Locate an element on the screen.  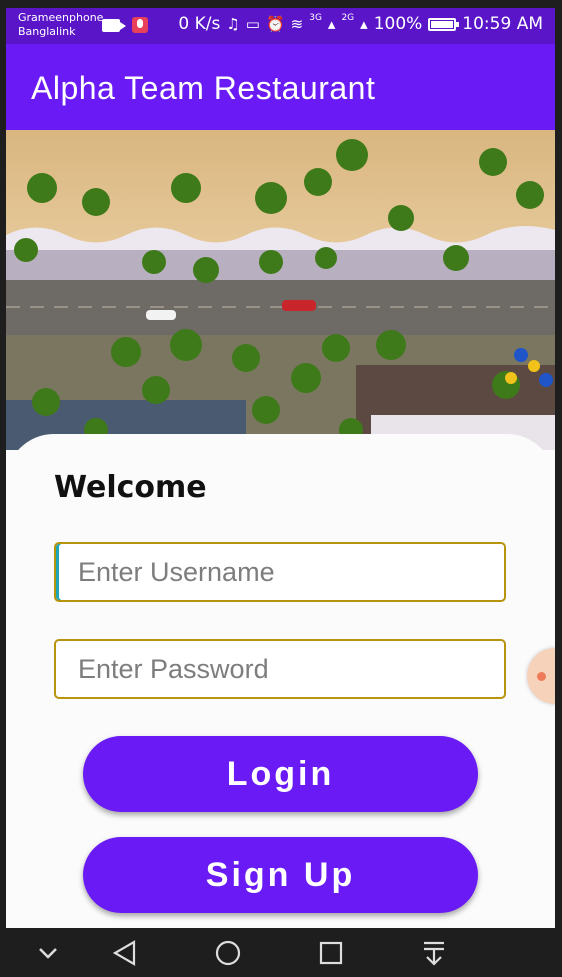
app-title: Alpha Team Restaurant is located at coordinates (203, 88).